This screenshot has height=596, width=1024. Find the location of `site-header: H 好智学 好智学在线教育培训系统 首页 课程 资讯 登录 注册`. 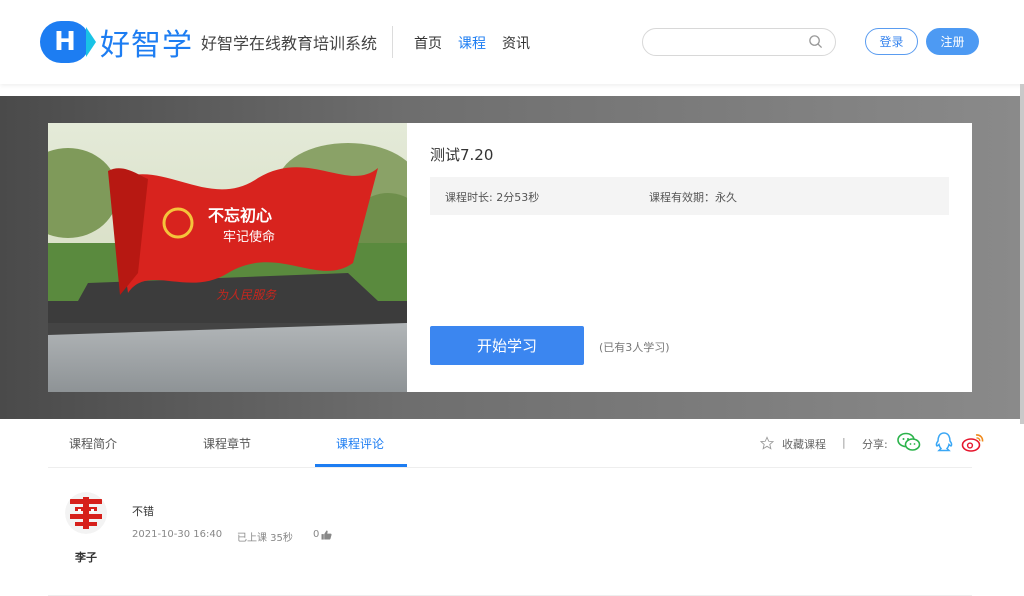

site-header: H 好智学 好智学在线教育培训系统 首页 课程 资讯 登录 注册 is located at coordinates (512, 42).